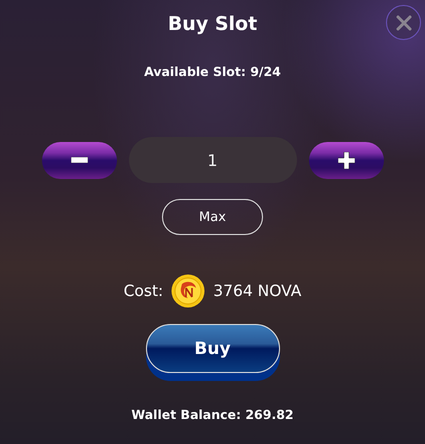 The image size is (425, 444). I want to click on decrease-button, so click(79, 160).